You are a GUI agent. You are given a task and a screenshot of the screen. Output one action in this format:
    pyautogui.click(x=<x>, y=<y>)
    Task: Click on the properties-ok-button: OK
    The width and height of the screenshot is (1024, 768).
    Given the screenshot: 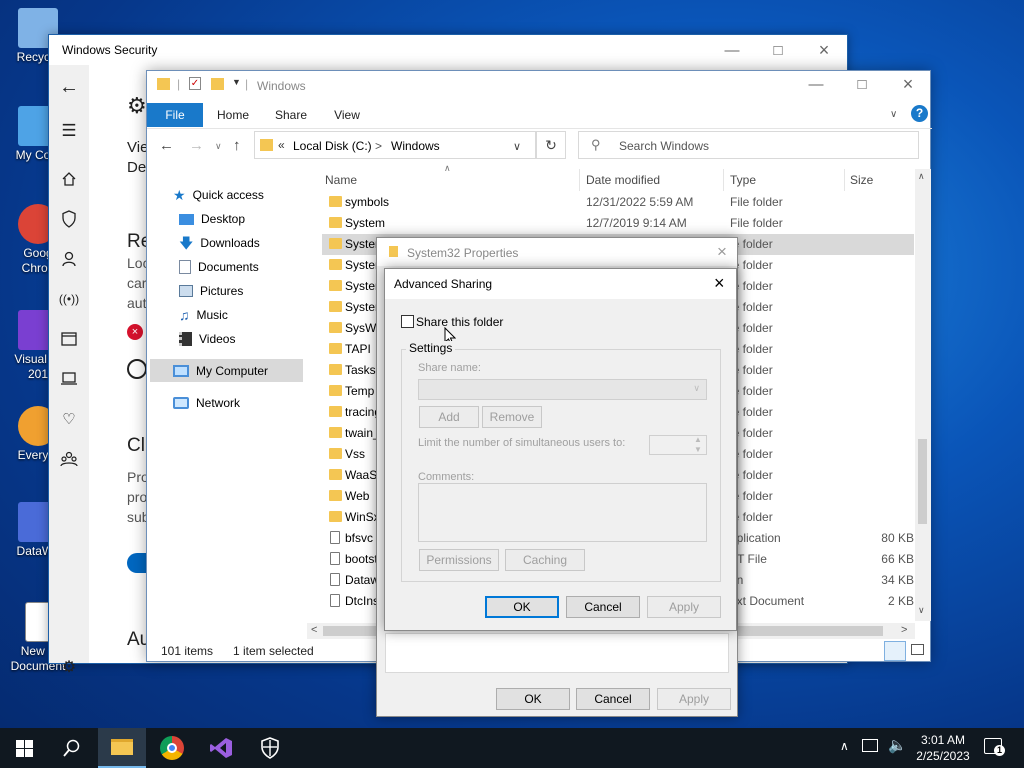 What is the action you would take?
    pyautogui.click(x=533, y=699)
    